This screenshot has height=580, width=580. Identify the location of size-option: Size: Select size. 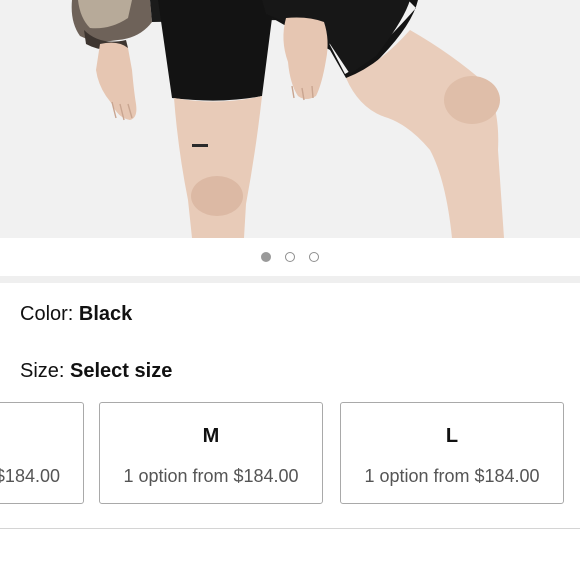
(96, 371).